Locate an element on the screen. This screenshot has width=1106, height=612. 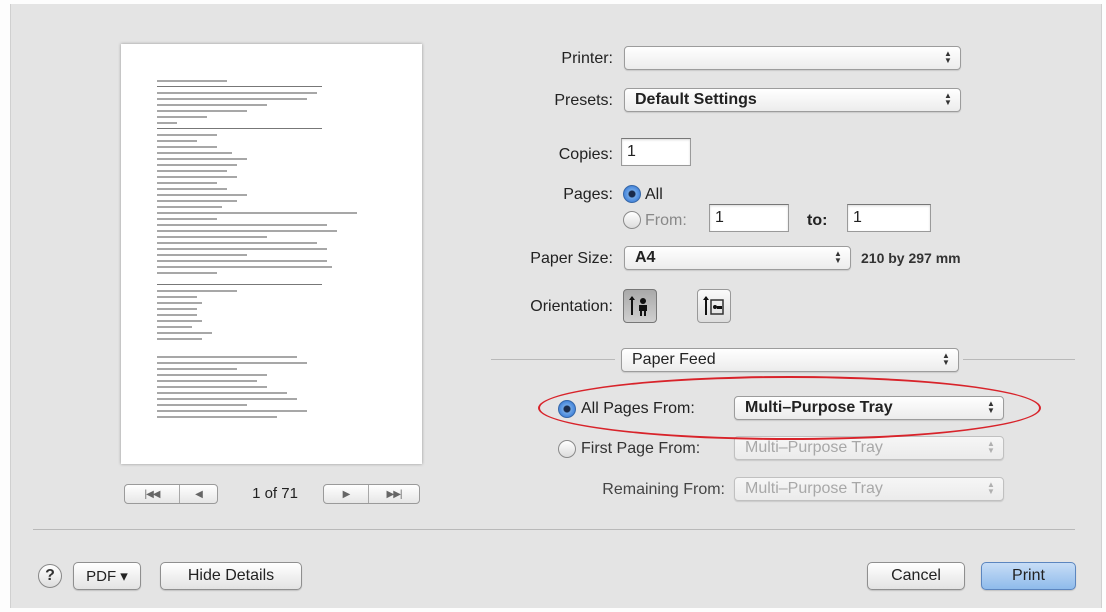
first-page-button: |◀◀ is located at coordinates (152, 494).